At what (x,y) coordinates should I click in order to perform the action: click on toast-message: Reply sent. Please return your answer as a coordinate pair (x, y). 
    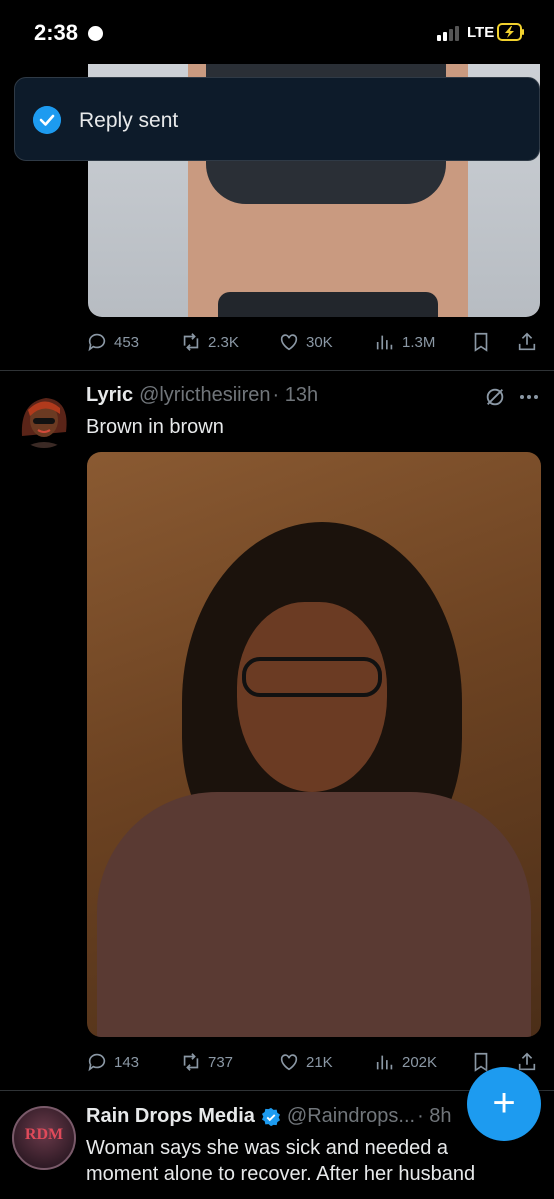
    Looking at the image, I should click on (129, 120).